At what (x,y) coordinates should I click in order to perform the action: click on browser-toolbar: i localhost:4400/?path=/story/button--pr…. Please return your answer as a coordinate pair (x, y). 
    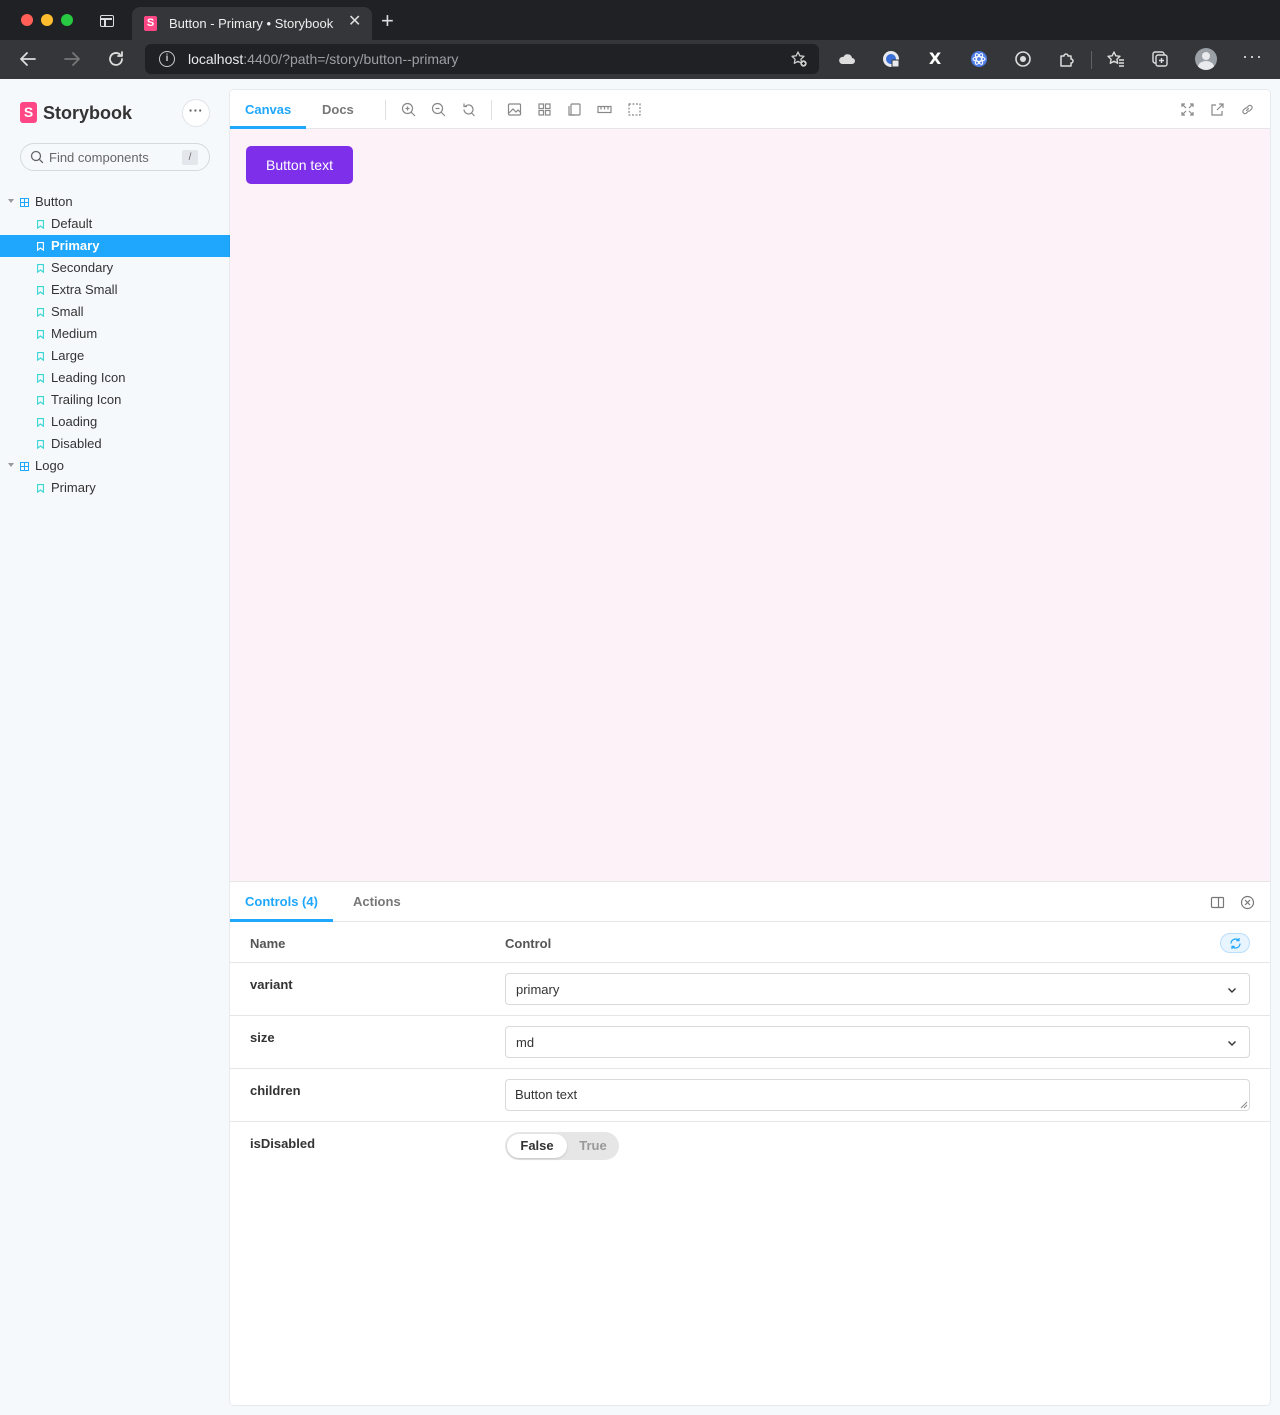
    Looking at the image, I should click on (640, 59).